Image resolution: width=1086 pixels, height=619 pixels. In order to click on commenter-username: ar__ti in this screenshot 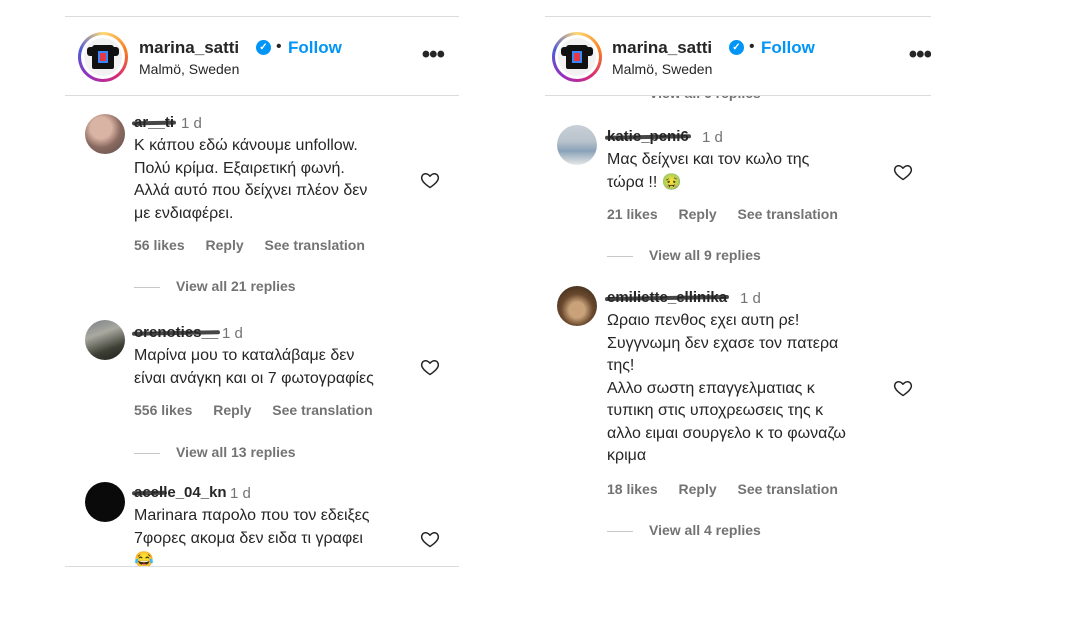, I will do `click(154, 122)`.